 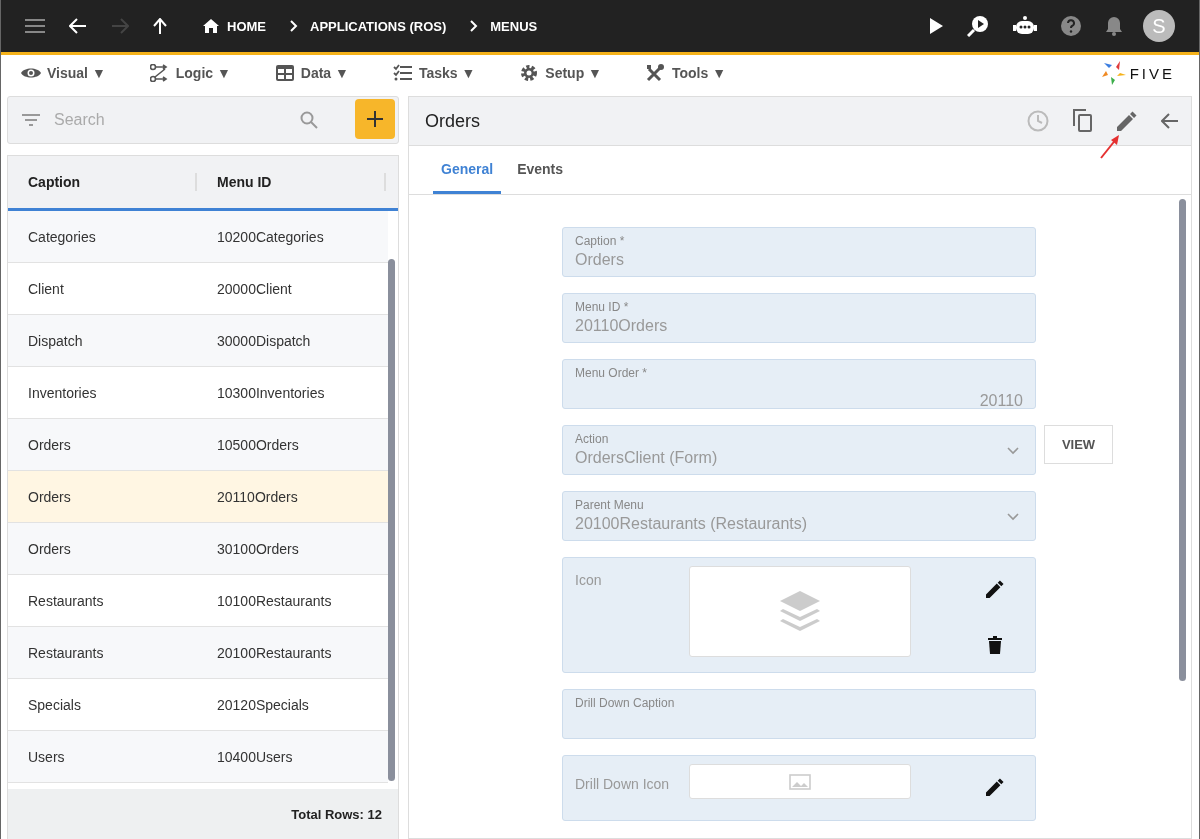 I want to click on table-row: Orders 30100Orders, so click(x=198, y=549).